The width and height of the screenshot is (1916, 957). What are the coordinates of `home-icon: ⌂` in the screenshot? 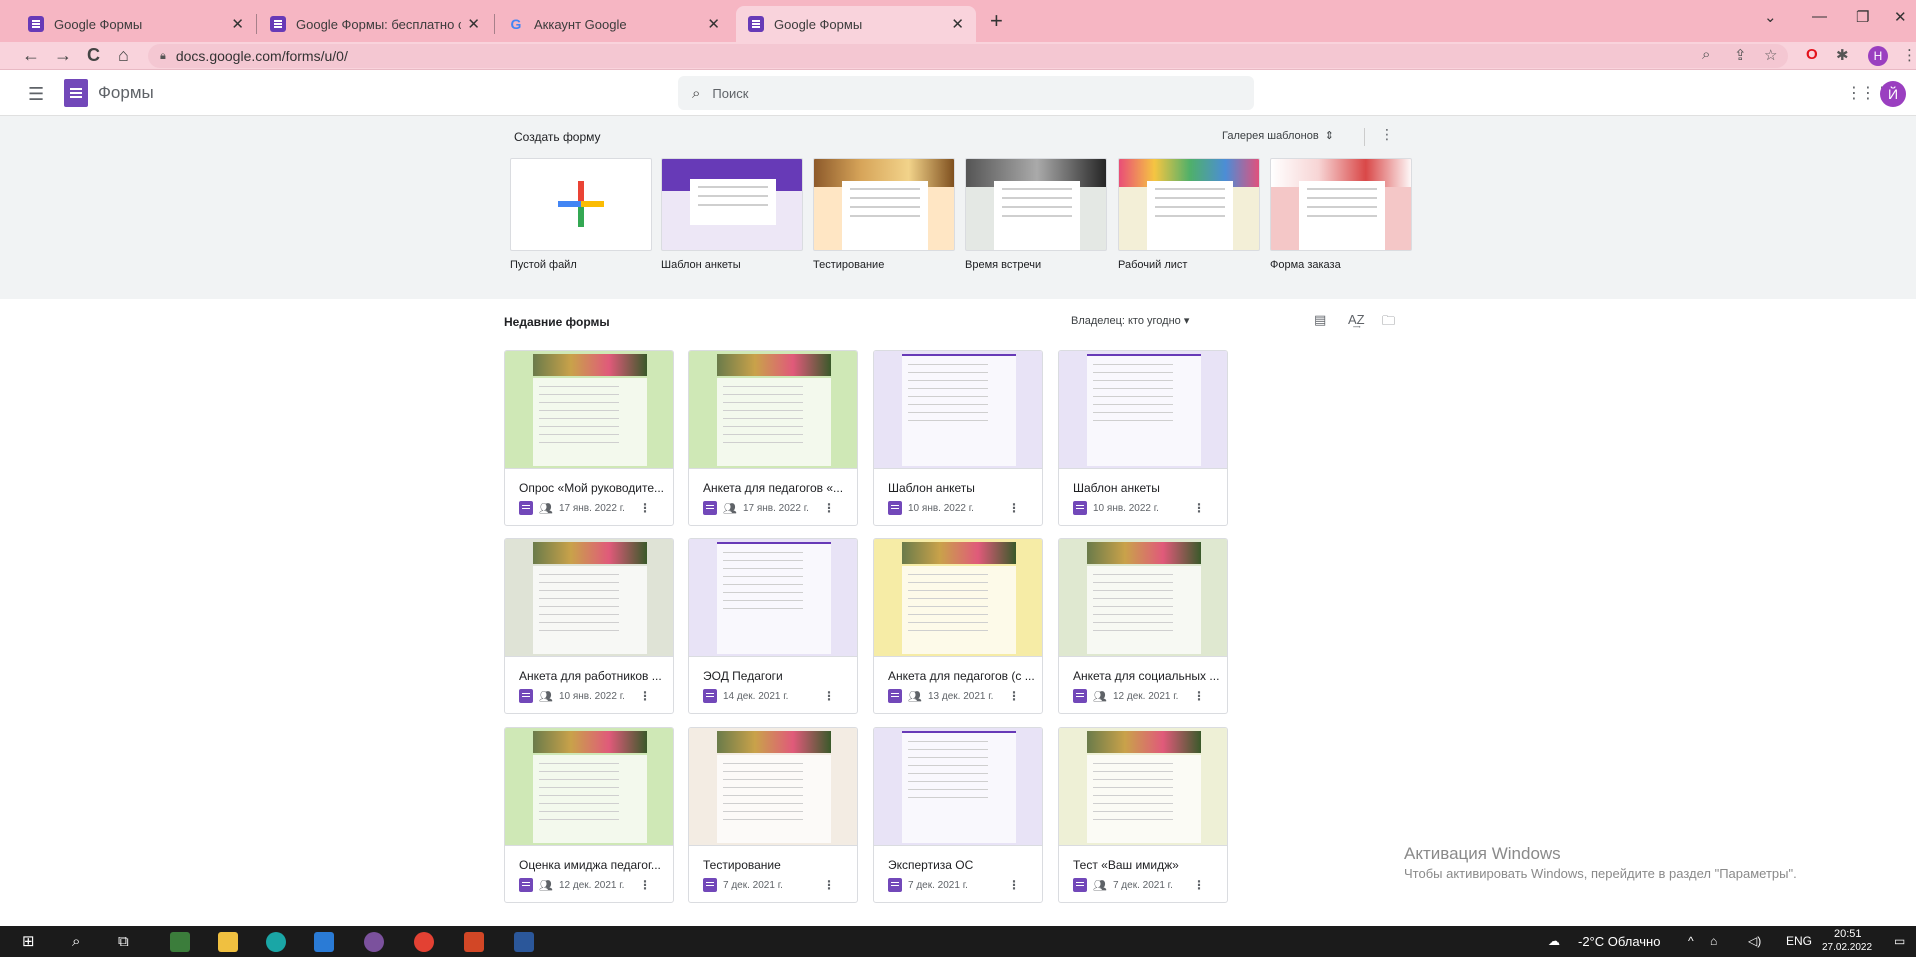 It's located at (123, 55).